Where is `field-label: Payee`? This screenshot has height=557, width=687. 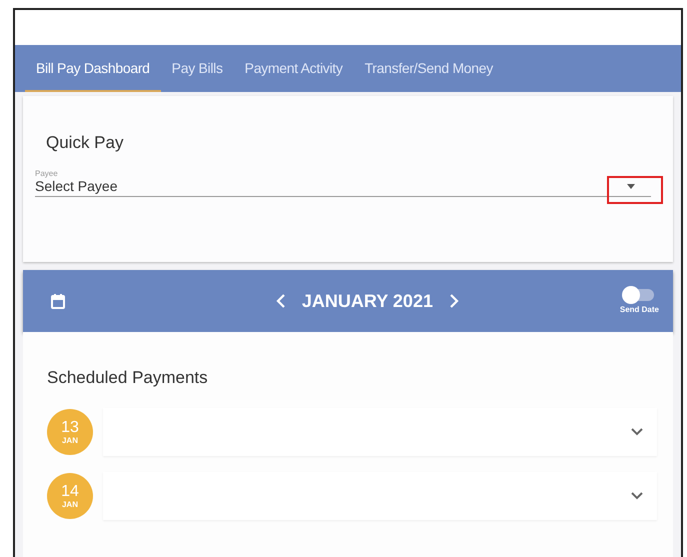
field-label: Payee is located at coordinates (47, 173).